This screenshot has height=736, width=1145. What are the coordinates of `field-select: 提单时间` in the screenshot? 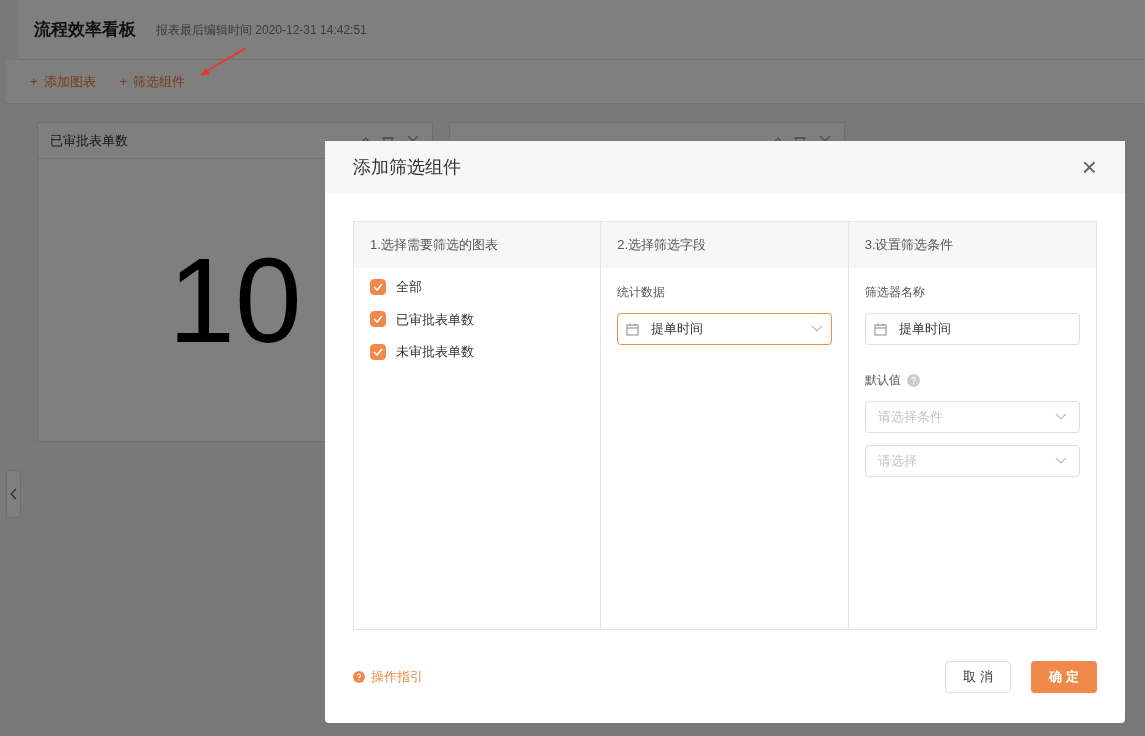 It's located at (724, 329).